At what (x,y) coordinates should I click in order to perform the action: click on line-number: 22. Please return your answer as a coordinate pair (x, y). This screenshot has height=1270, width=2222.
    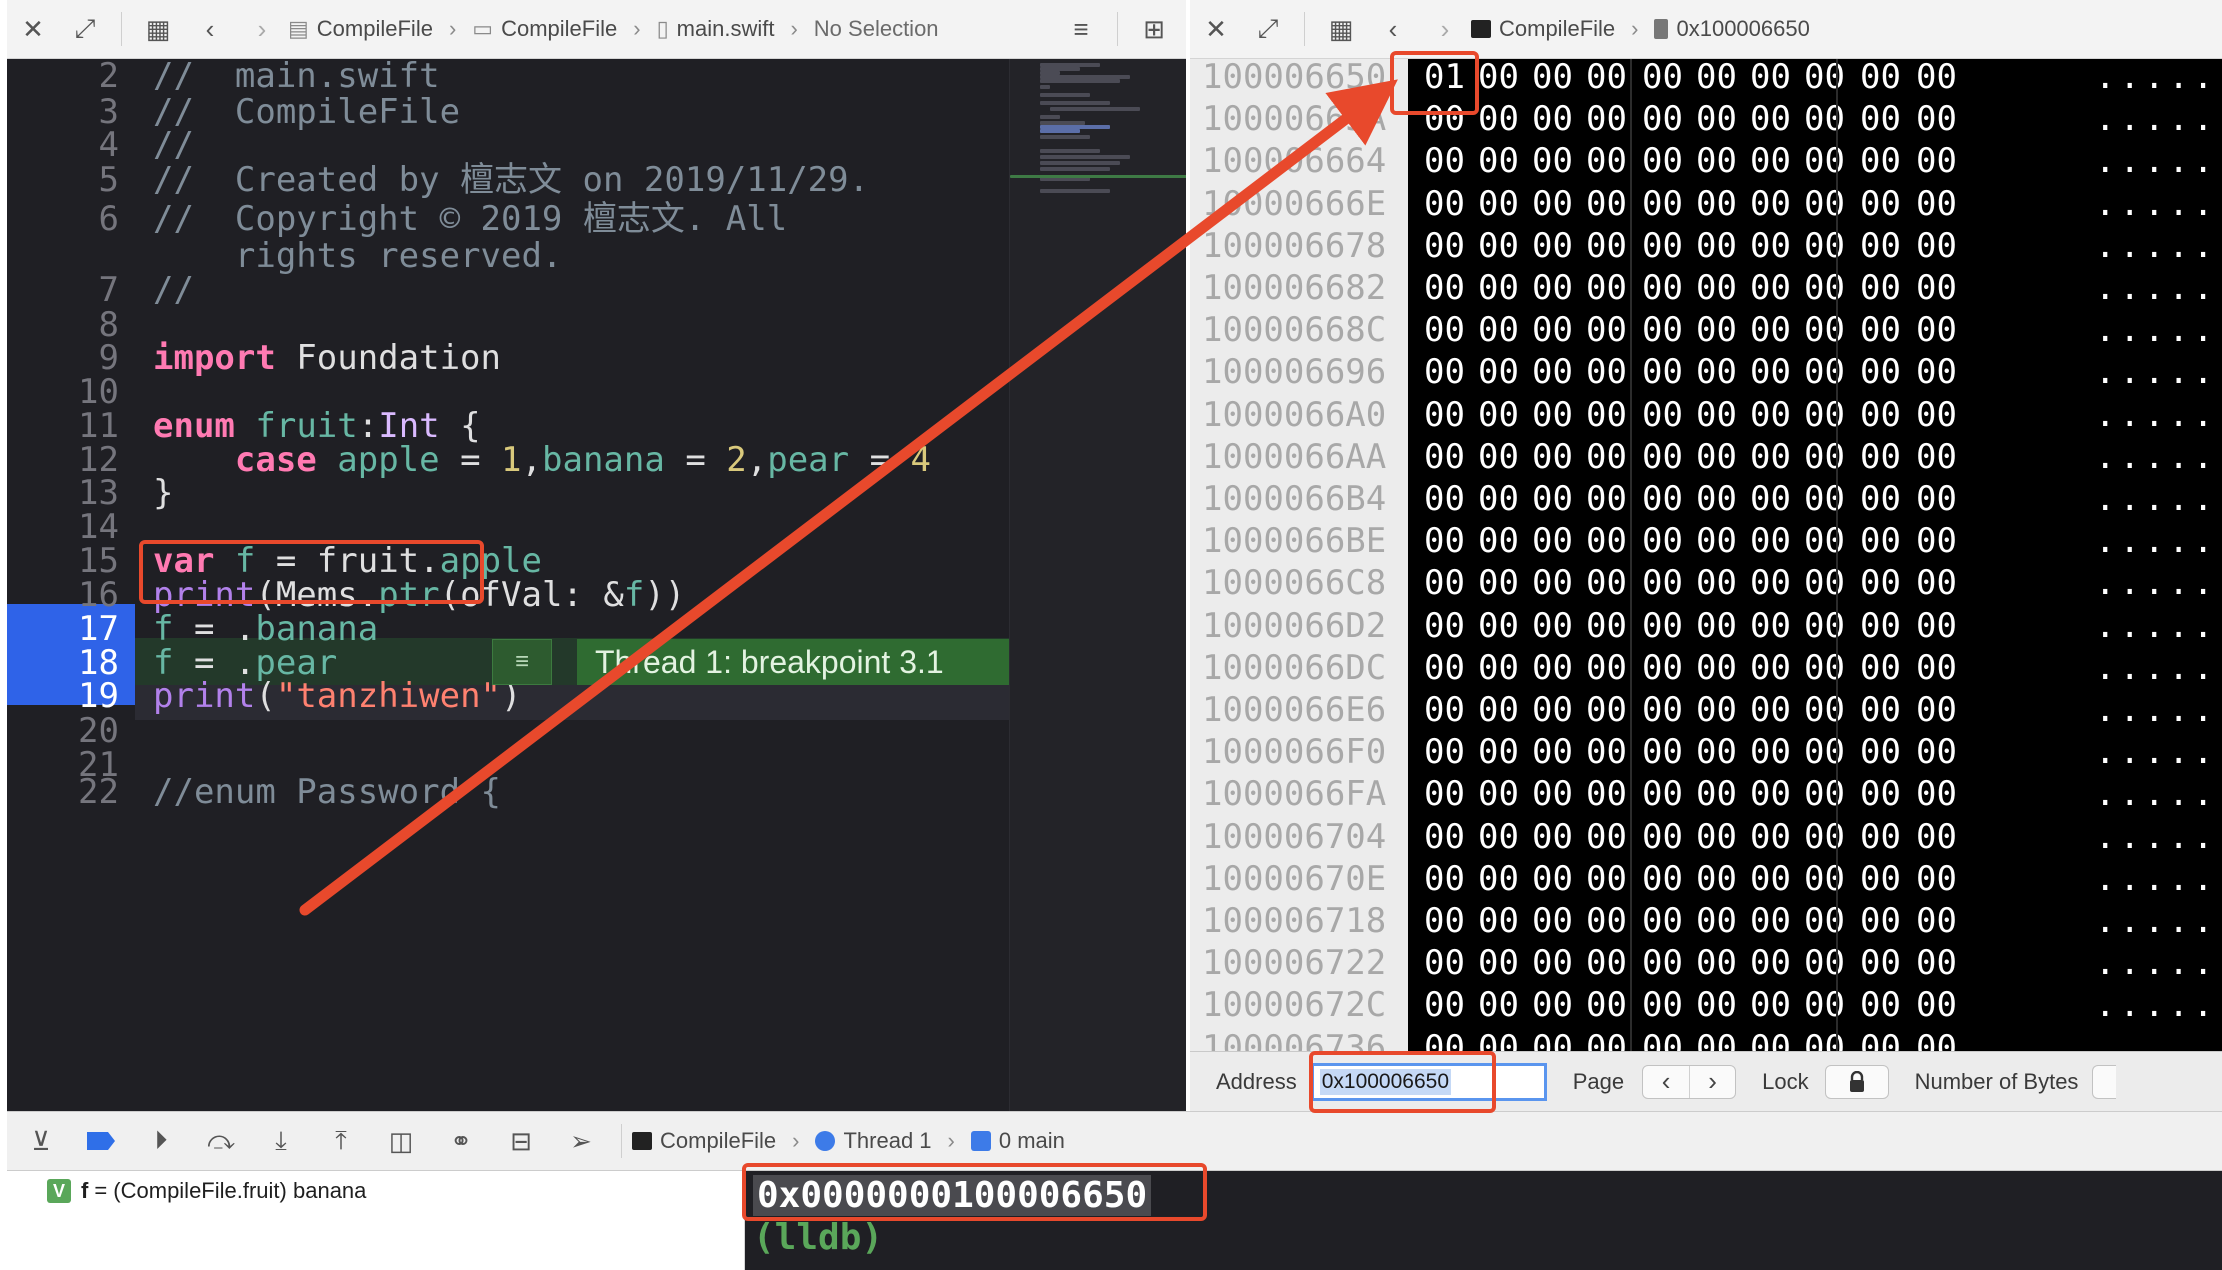
    Looking at the image, I should click on (63, 792).